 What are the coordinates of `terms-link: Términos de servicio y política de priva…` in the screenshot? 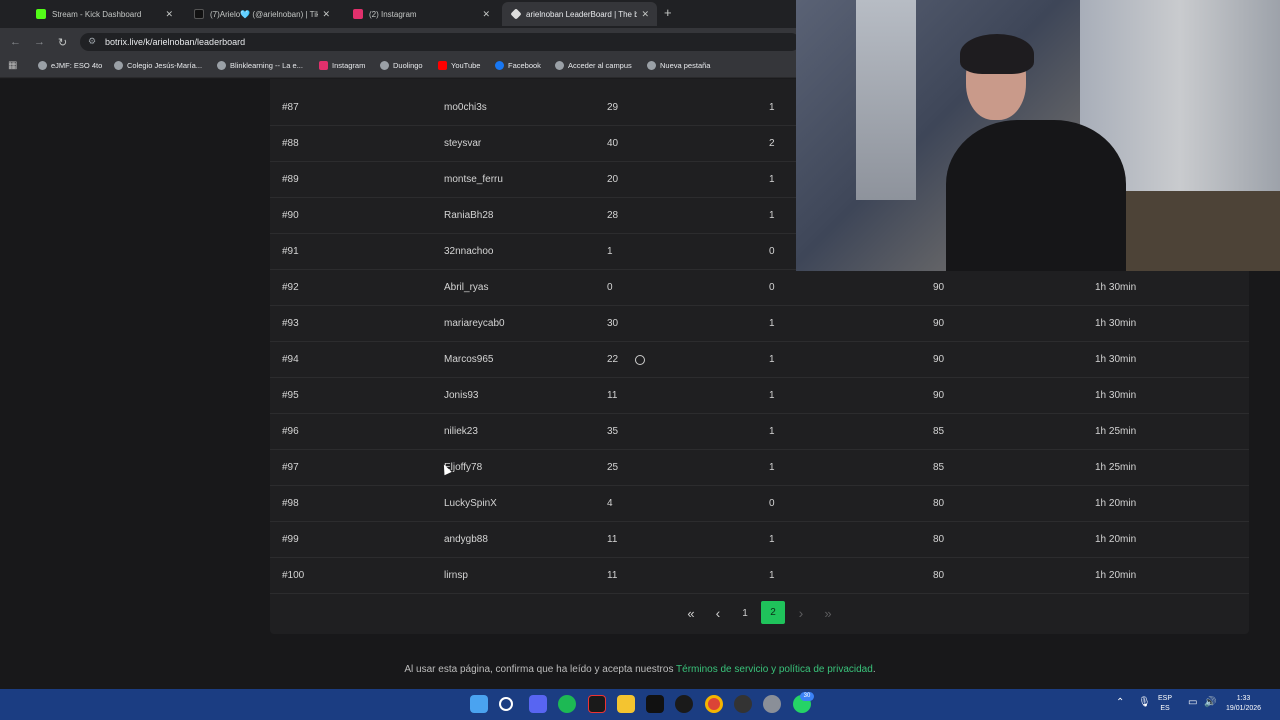 It's located at (774, 669).